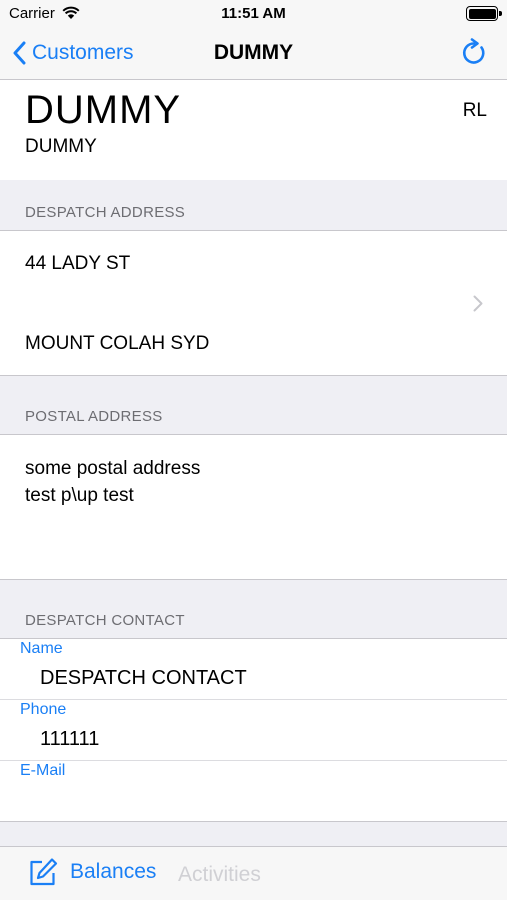 This screenshot has width=507, height=900. I want to click on customer-name: DUMMY, so click(103, 110).